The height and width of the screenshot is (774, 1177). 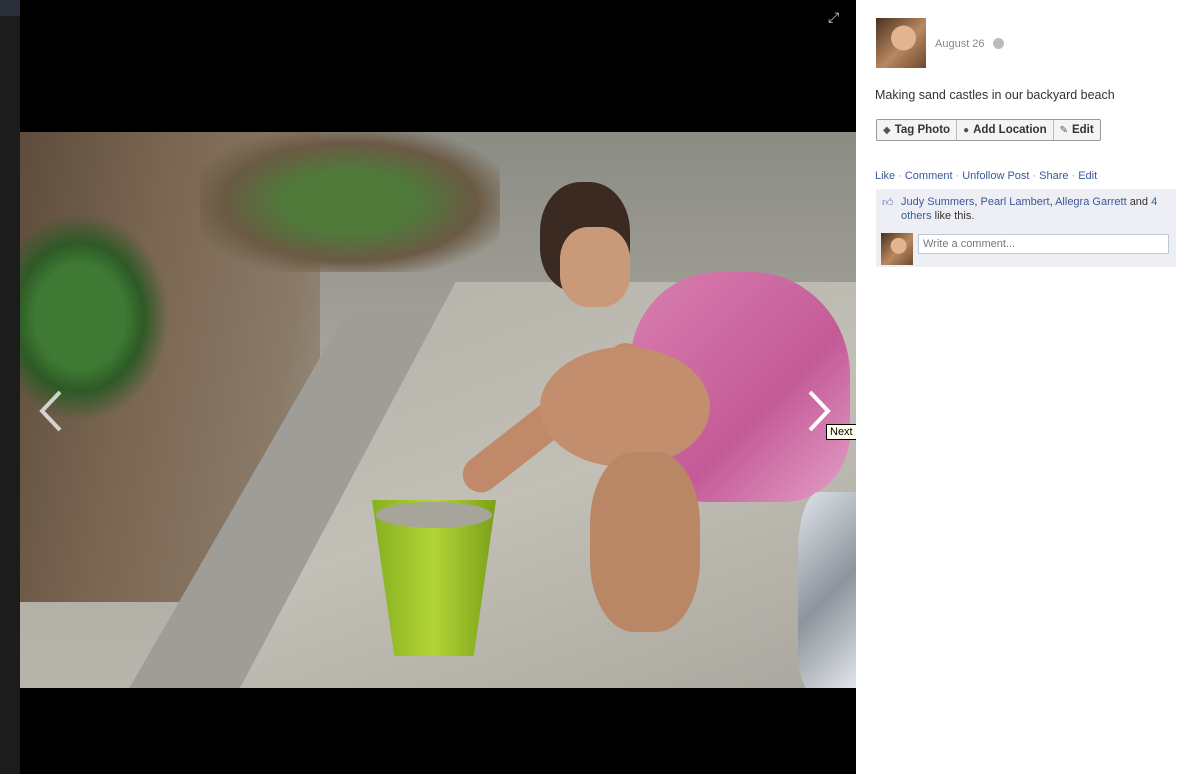 What do you see at coordinates (960, 44) in the screenshot?
I see `post-date: August 26` at bounding box center [960, 44].